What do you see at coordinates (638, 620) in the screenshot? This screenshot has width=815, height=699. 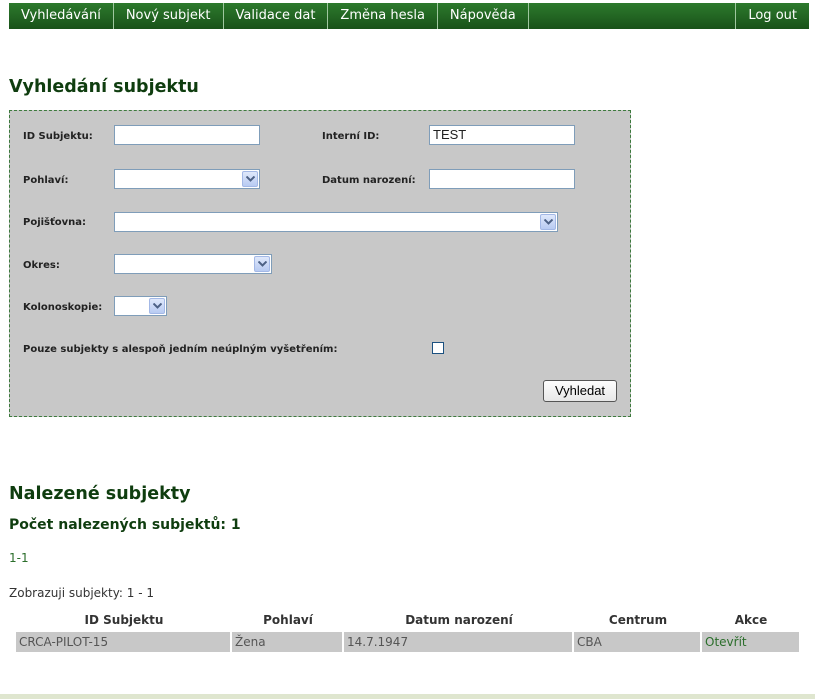 I see `column-header-center: Centrum` at bounding box center [638, 620].